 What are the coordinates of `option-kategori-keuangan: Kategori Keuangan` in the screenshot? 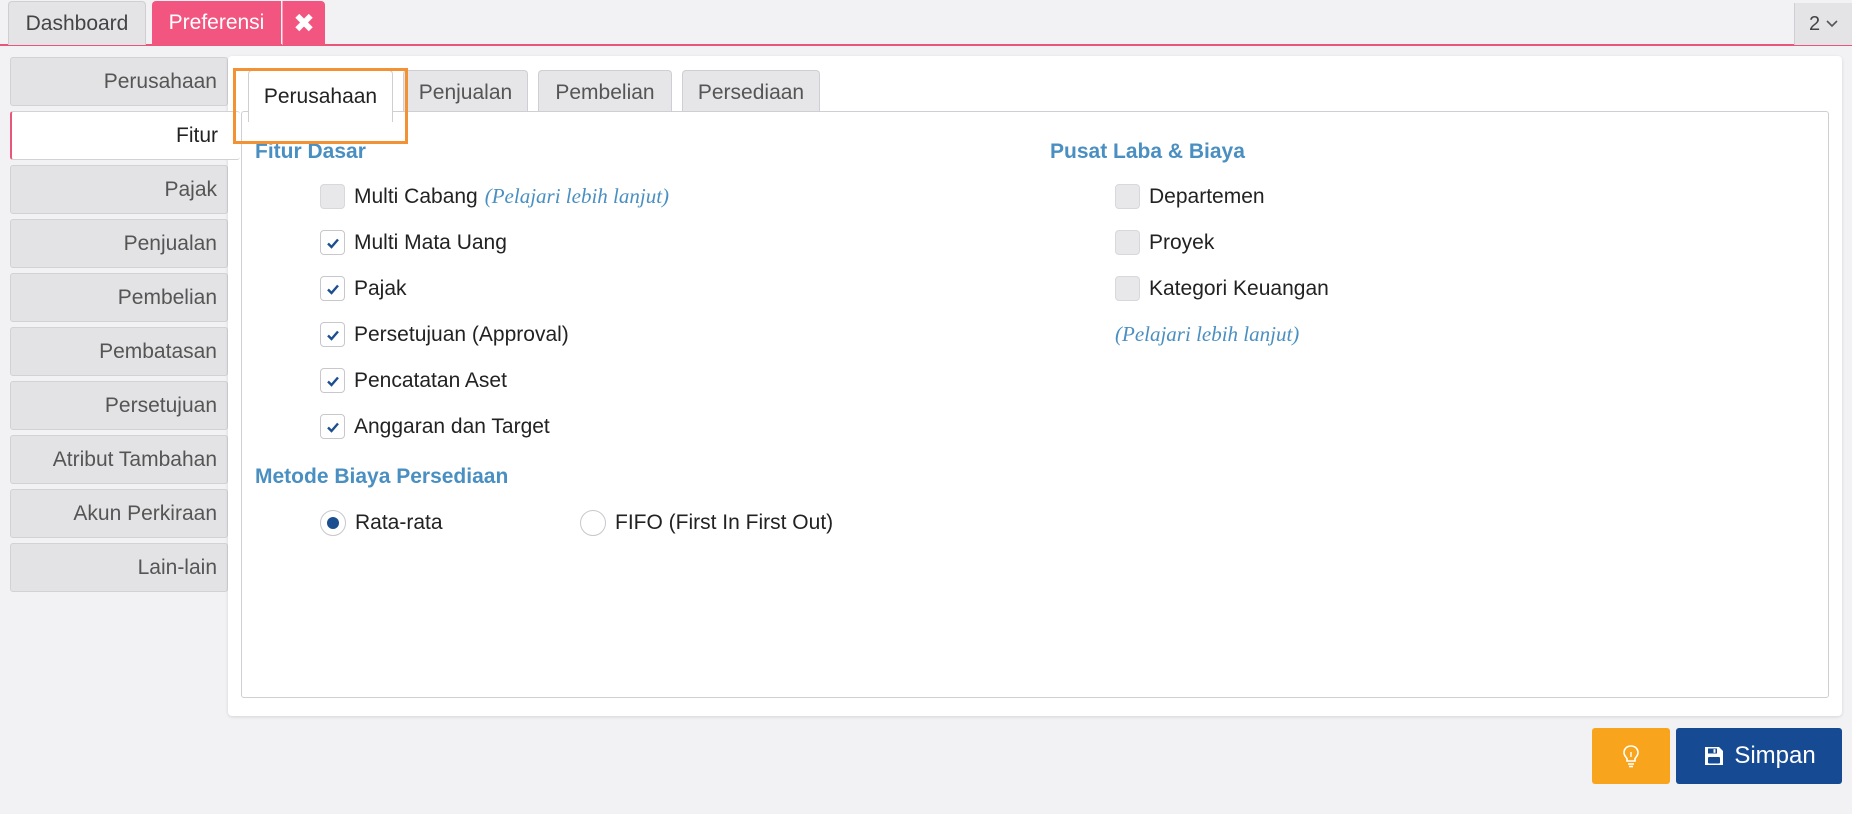 It's located at (1222, 288).